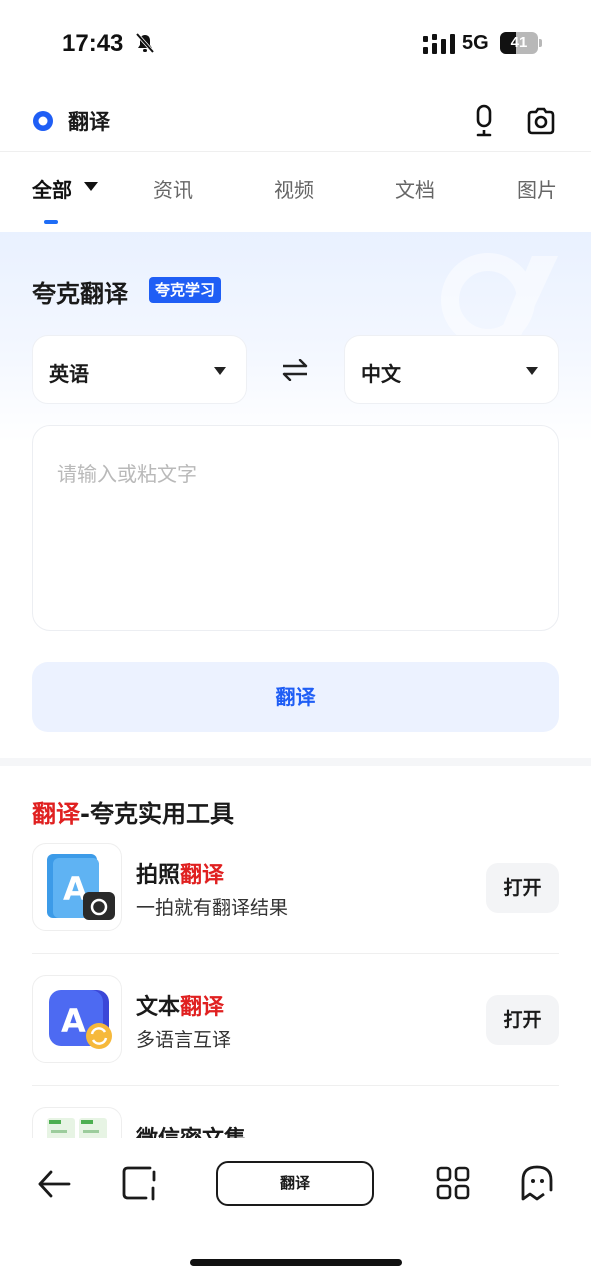 The width and height of the screenshot is (591, 1280). What do you see at coordinates (173, 188) in the screenshot?
I see `tab-news: 资讯` at bounding box center [173, 188].